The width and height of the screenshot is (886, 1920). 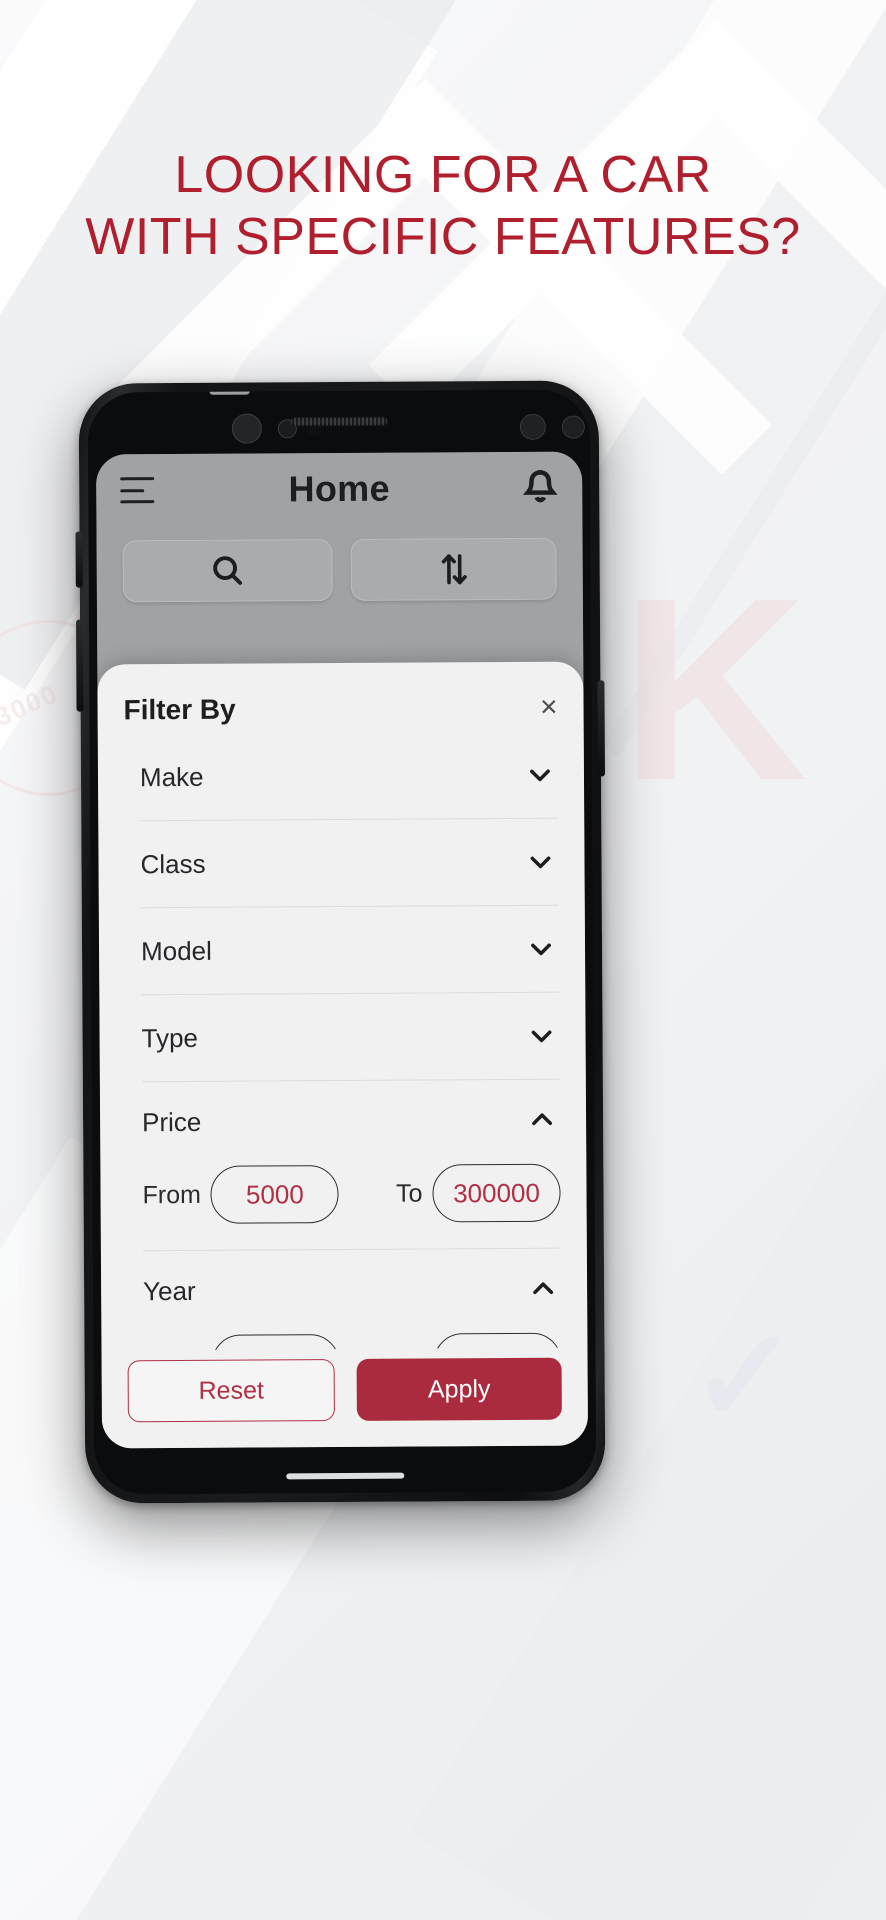 What do you see at coordinates (275, 1194) in the screenshot?
I see `price-from-input: 5000` at bounding box center [275, 1194].